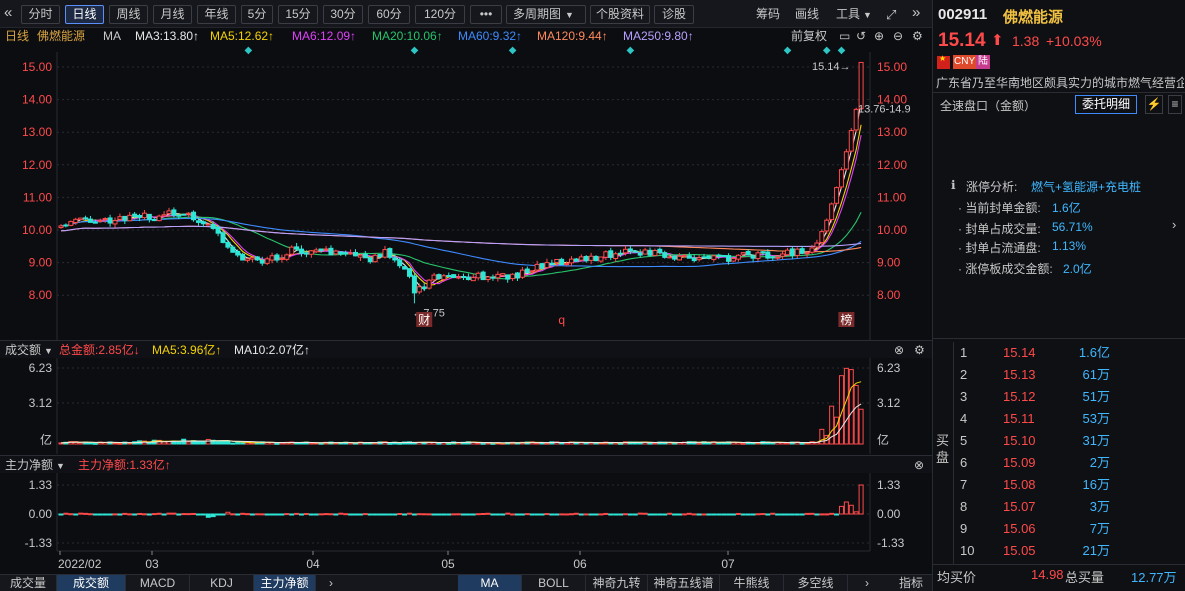 The width and height of the screenshot is (1185, 591). I want to click on tab-kdj: KDJ, so click(222, 583).